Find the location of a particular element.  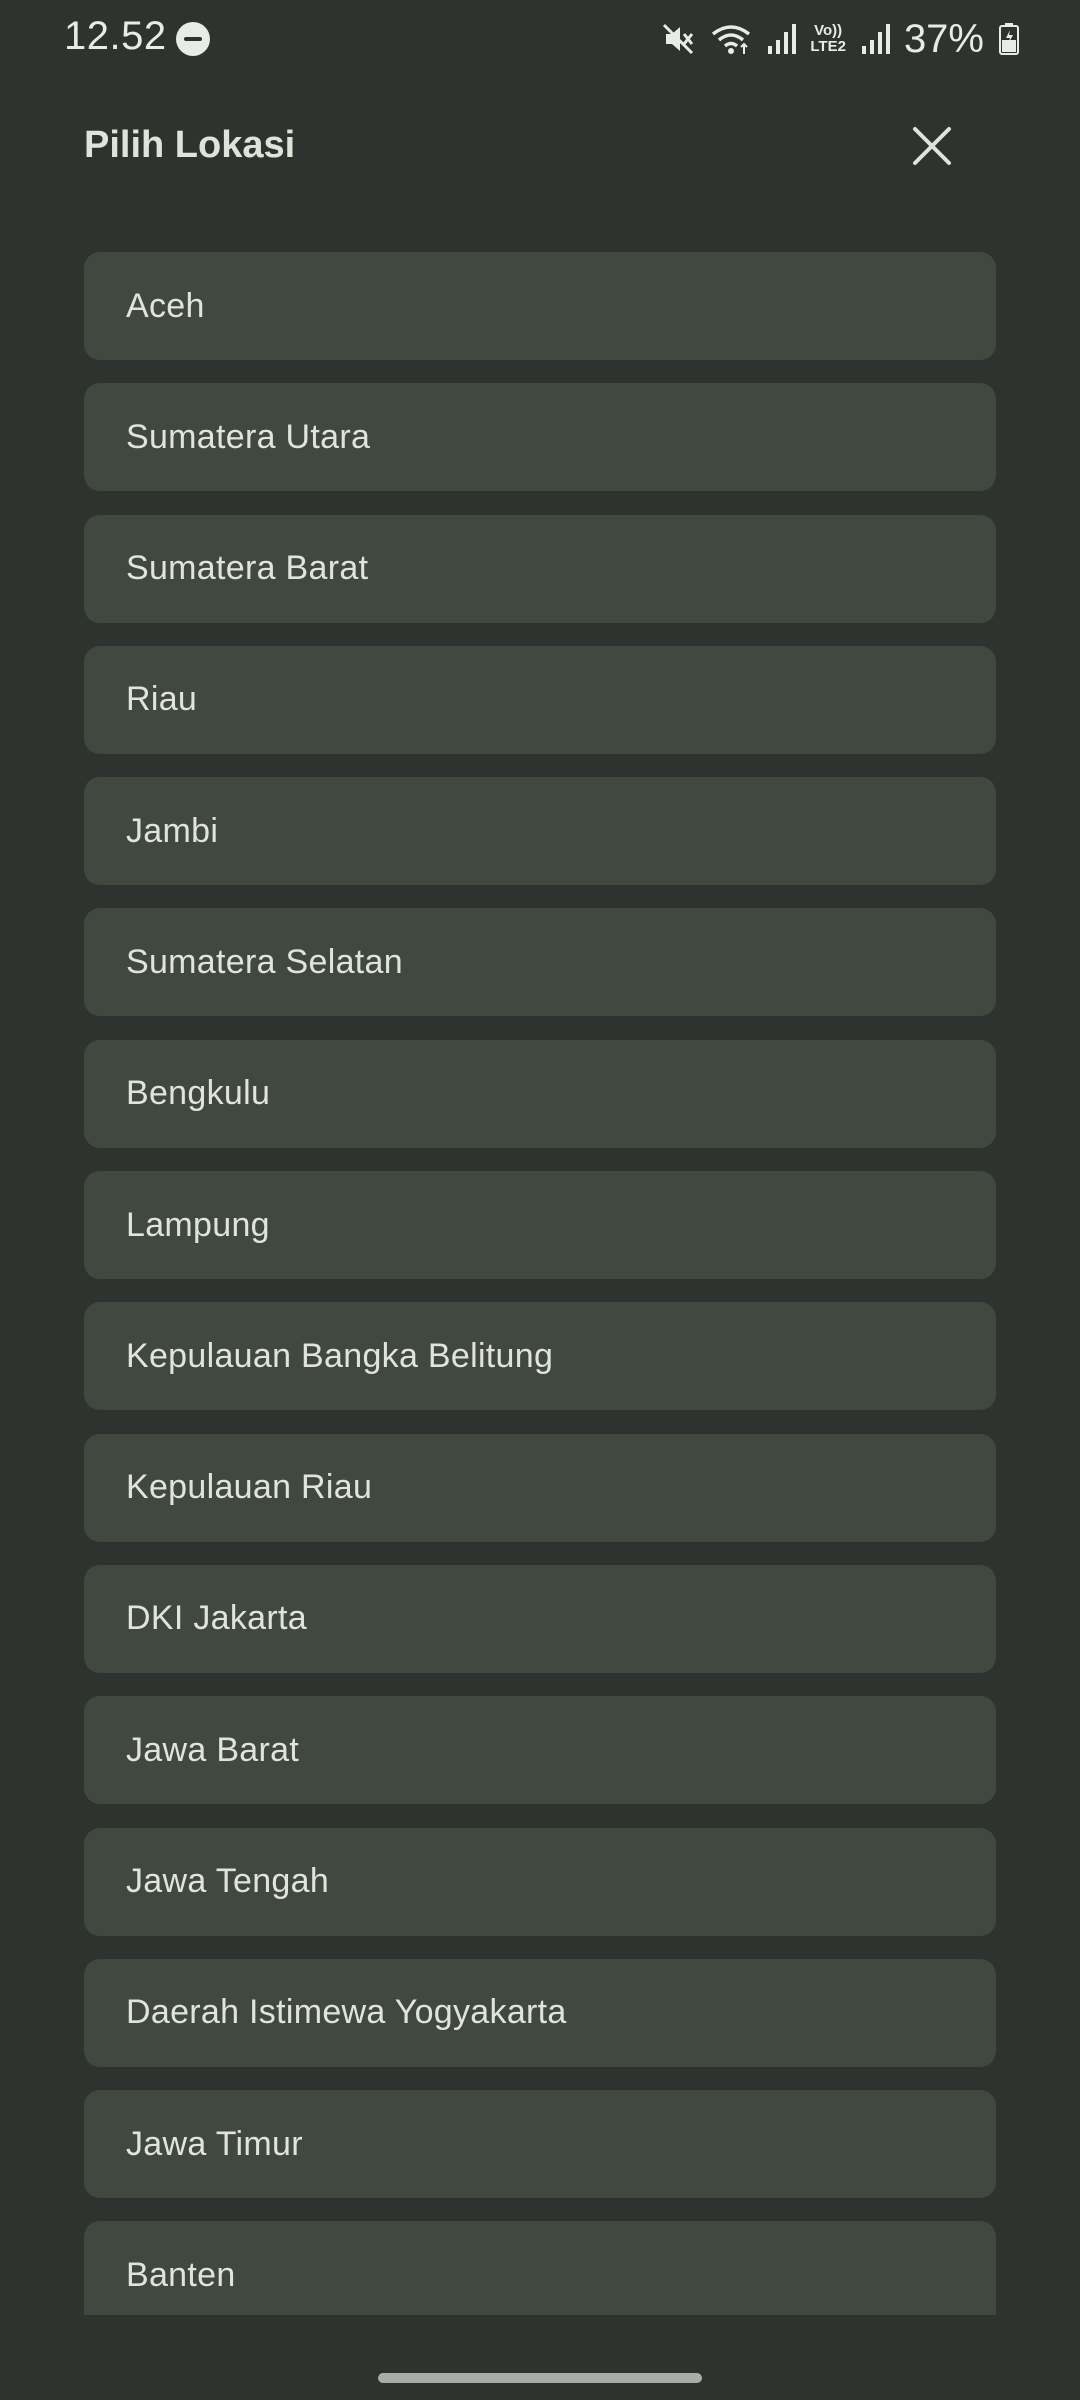

close-button is located at coordinates (932, 148).